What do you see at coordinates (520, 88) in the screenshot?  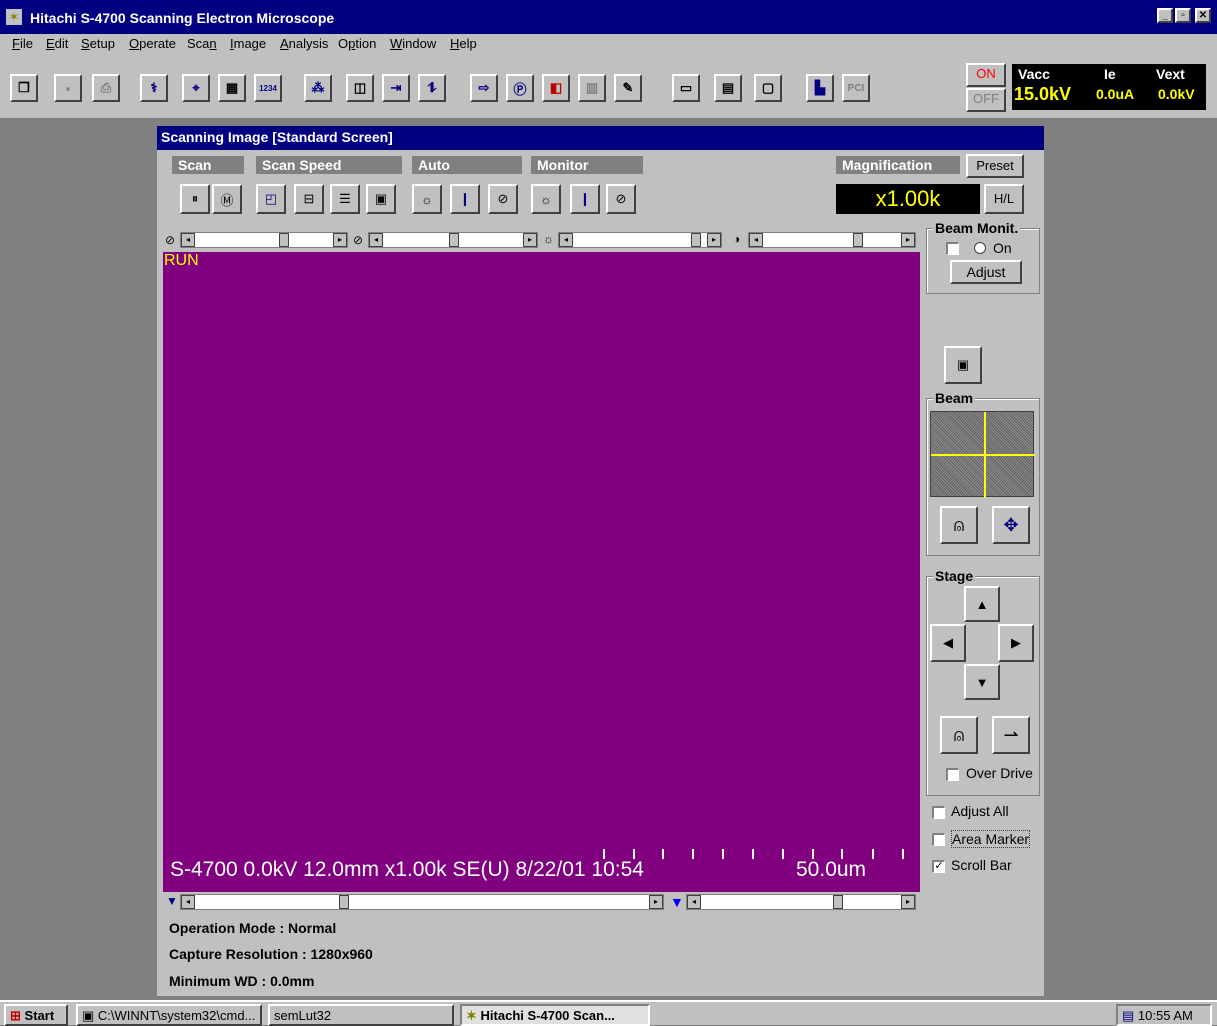 I see `photo-icon: Ⓟ` at bounding box center [520, 88].